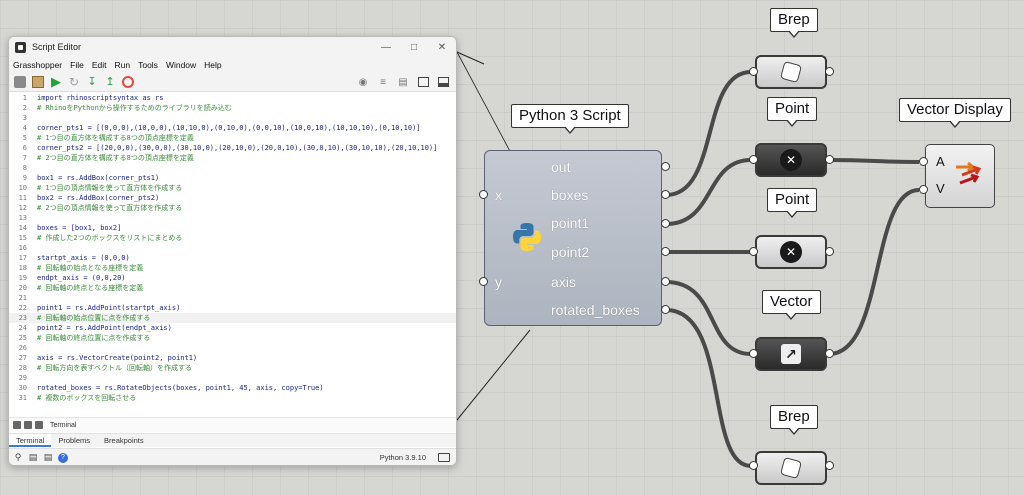 The width and height of the screenshot is (1024, 495). I want to click on save-button, so click(20, 82).